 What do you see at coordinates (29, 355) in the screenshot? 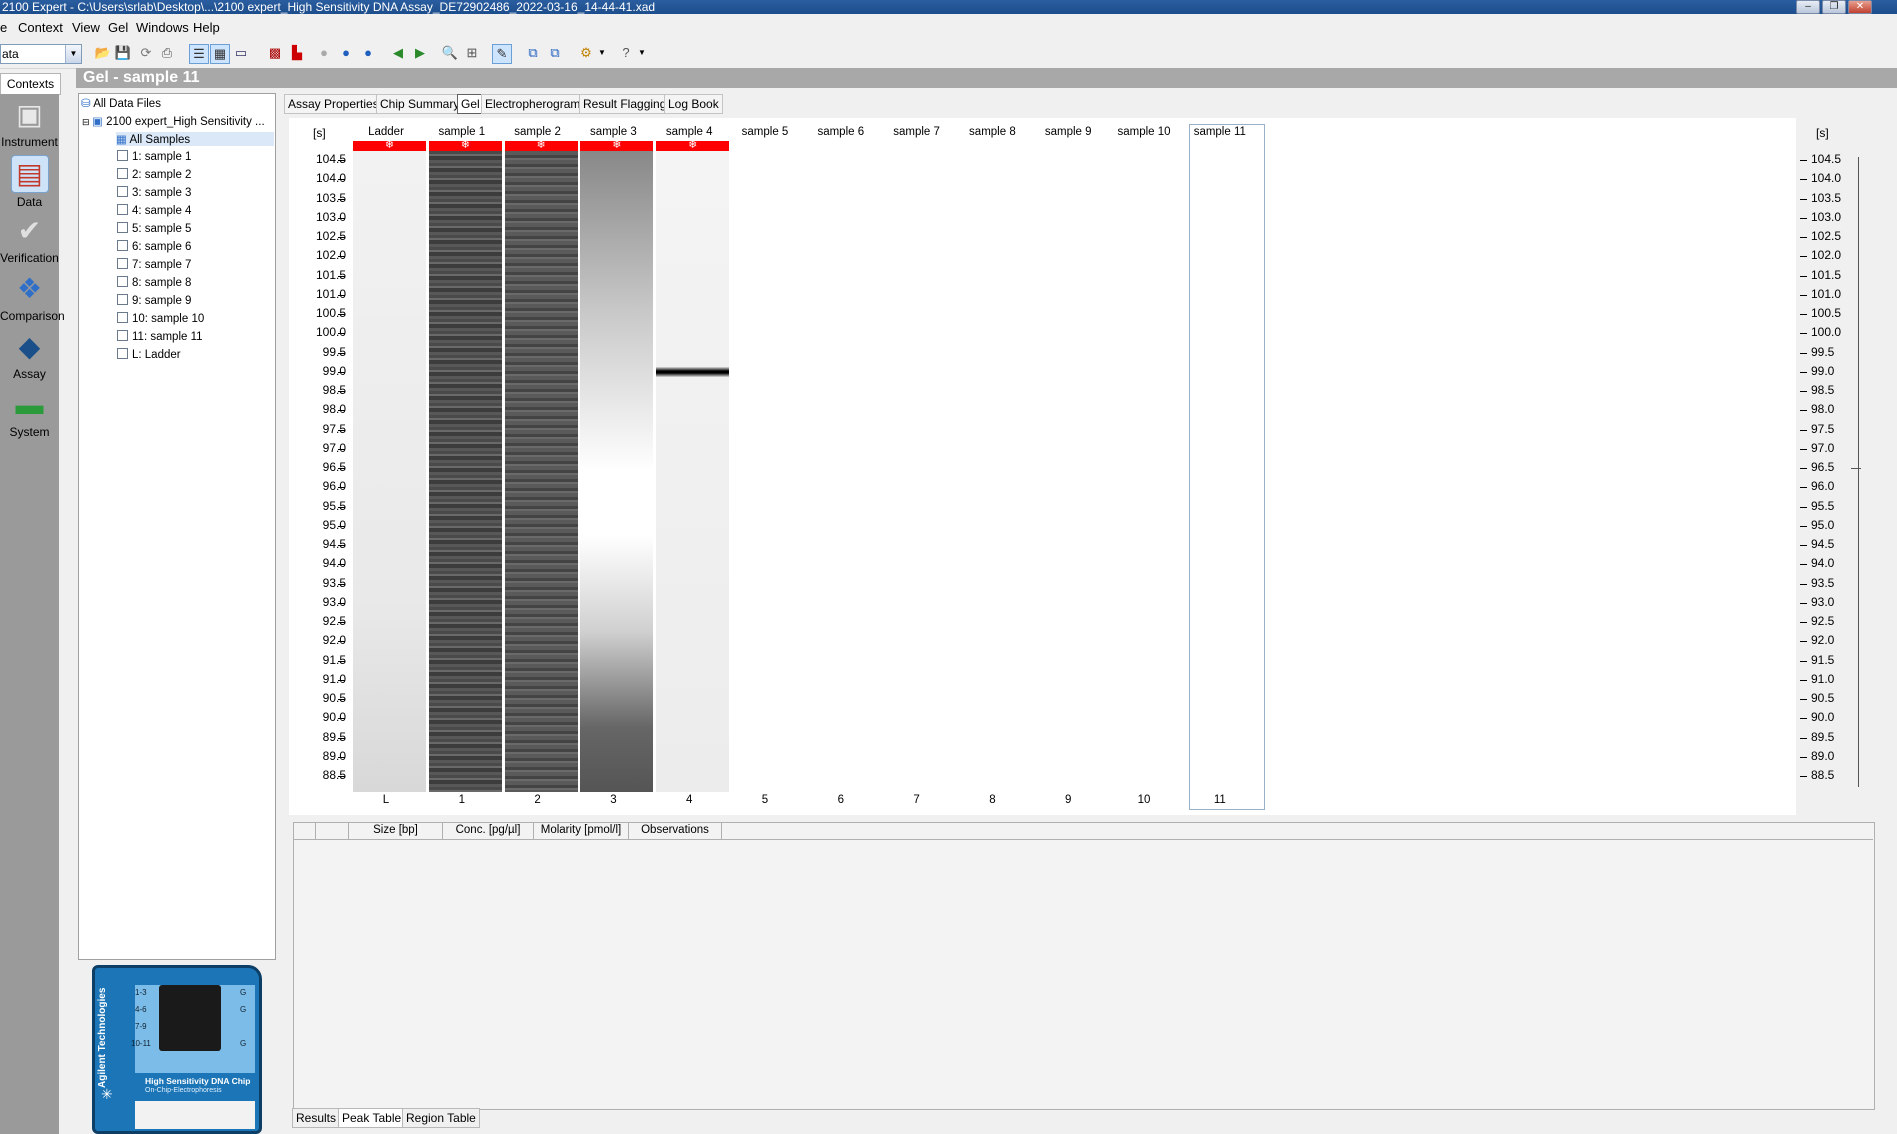
I see `context-assay: ◆ Assay` at bounding box center [29, 355].